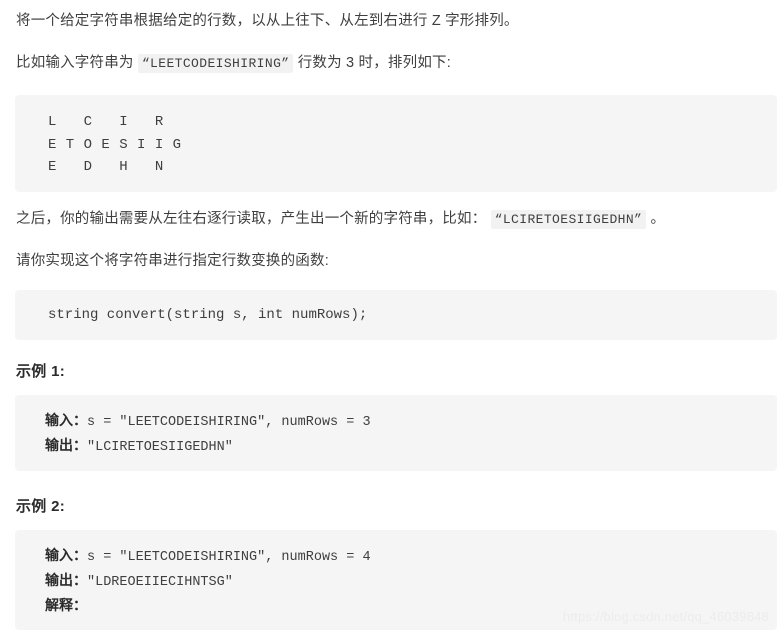  What do you see at coordinates (41, 506) in the screenshot?
I see `heading-example-2: 示例 2:` at bounding box center [41, 506].